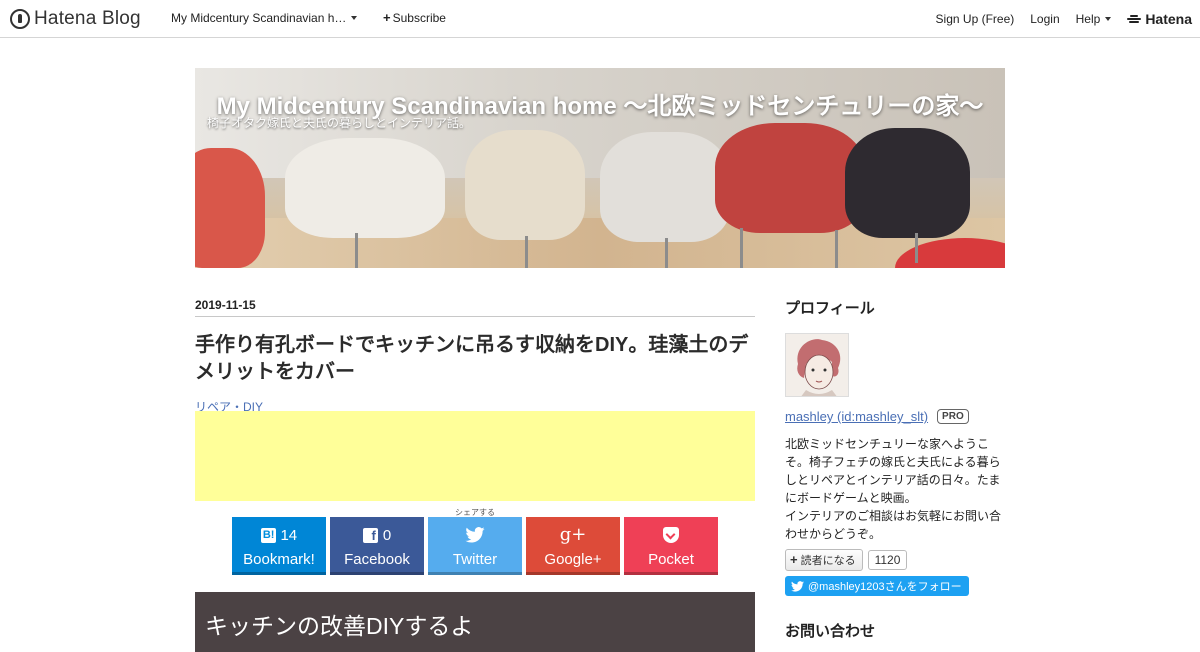  What do you see at coordinates (856, 416) in the screenshot?
I see `profile-user-link: mashley (id:mashley_slt)` at bounding box center [856, 416].